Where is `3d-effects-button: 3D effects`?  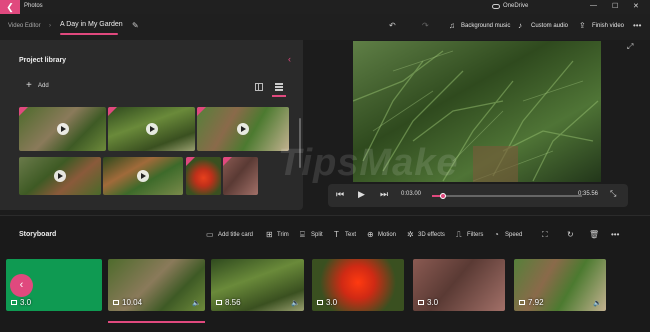
3d-effects-button: 3D effects is located at coordinates (431, 235).